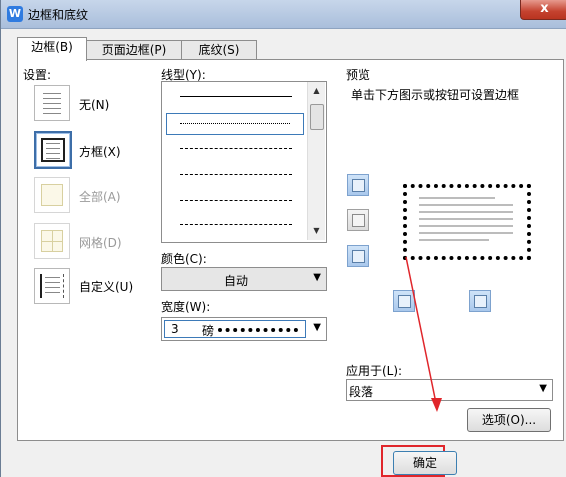 The width and height of the screenshot is (566, 477). I want to click on left-border-button, so click(404, 301).